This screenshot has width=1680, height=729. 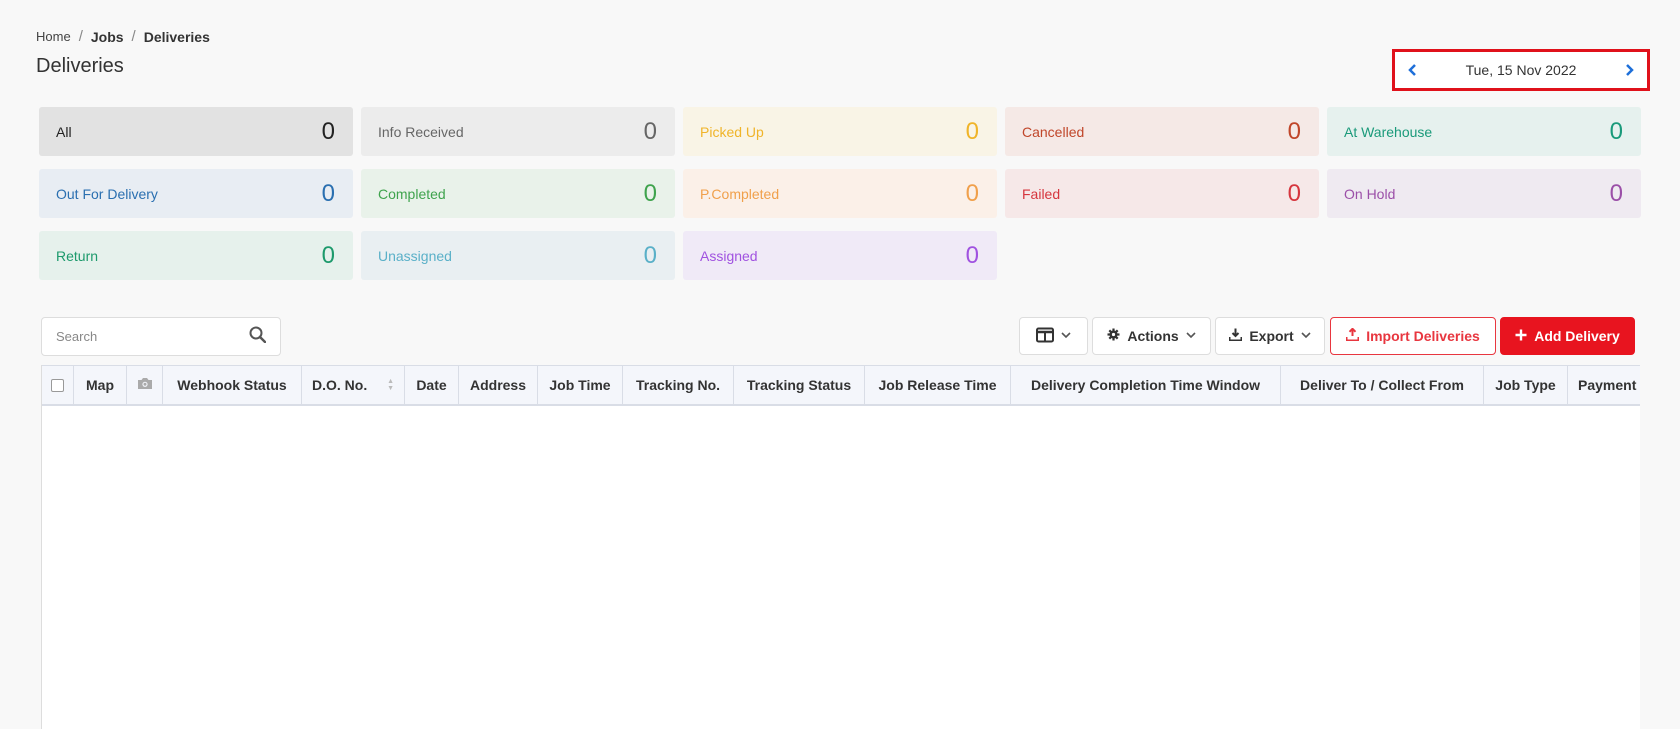 I want to click on column-header-tracking-status: Tracking Status, so click(x=799, y=385).